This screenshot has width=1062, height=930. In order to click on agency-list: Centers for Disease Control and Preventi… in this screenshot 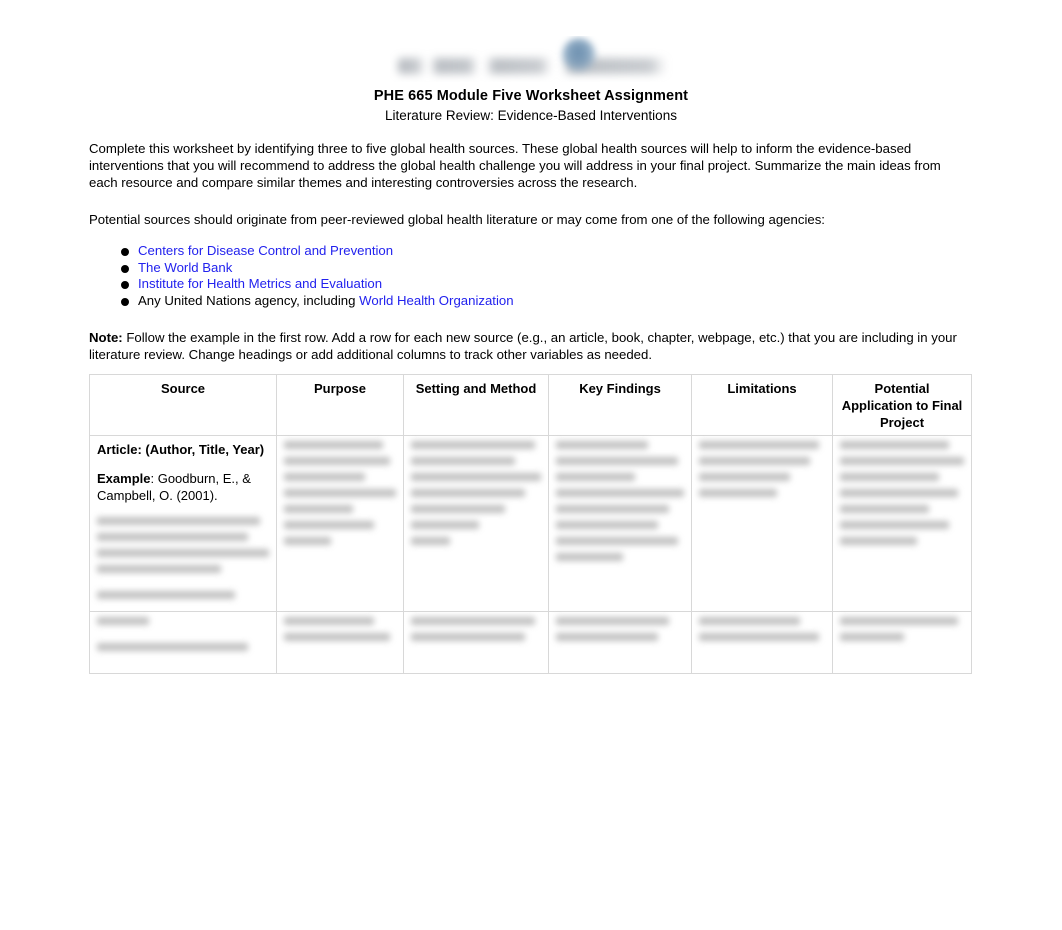, I will do `click(439, 276)`.